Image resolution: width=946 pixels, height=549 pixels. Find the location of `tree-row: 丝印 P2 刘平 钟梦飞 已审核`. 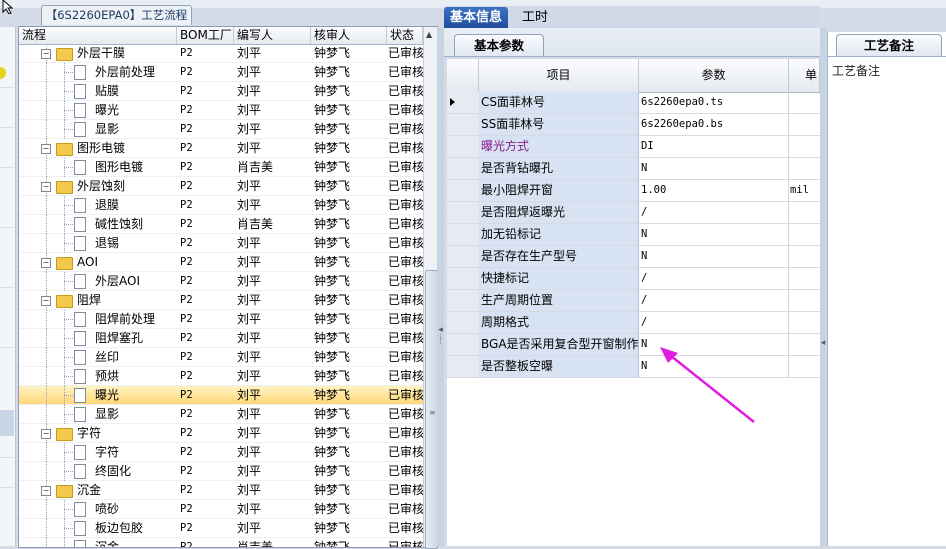

tree-row: 丝印 P2 刘平 钟梦飞 已审核 is located at coordinates (221, 357).